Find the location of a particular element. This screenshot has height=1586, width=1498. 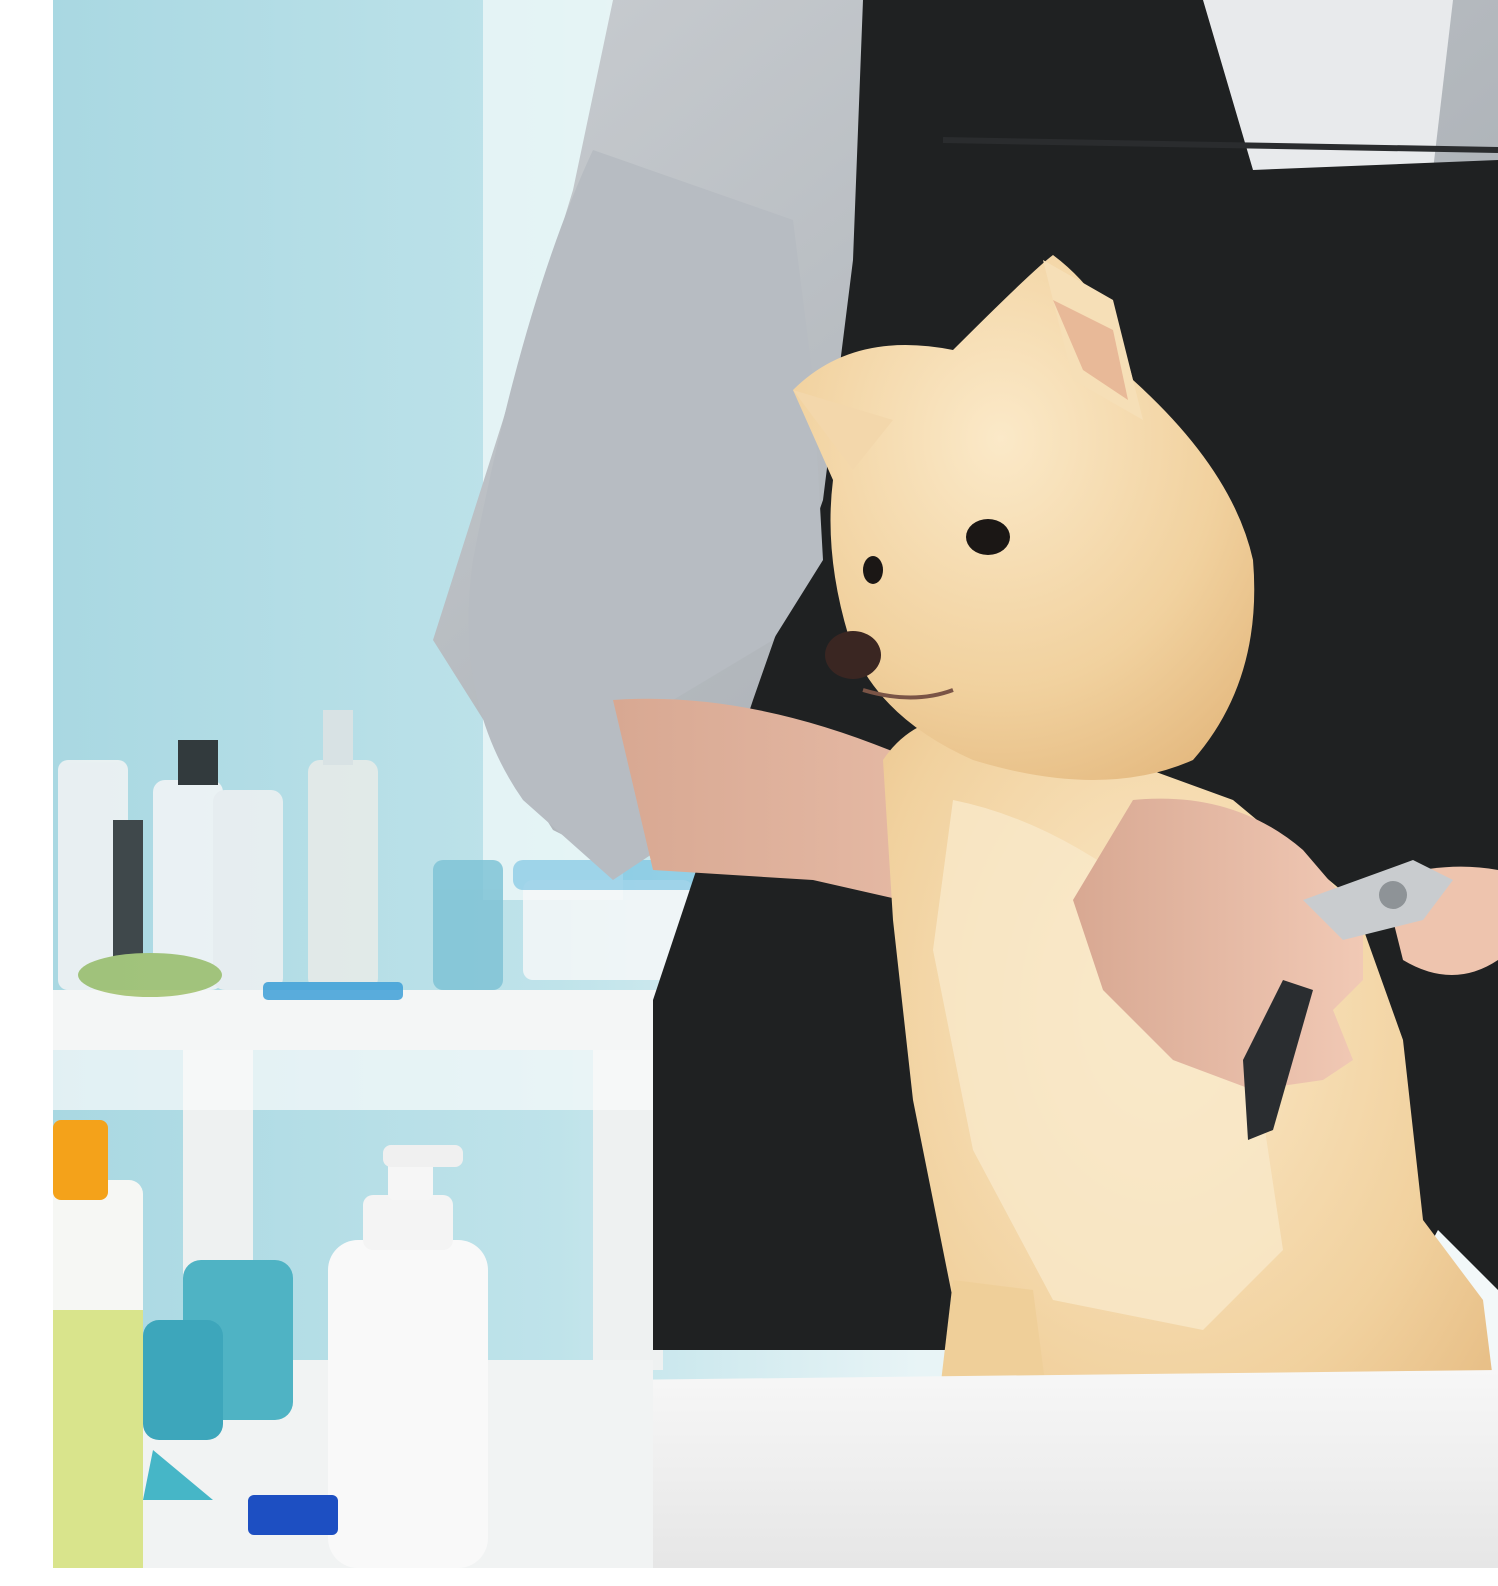

dog-eye-left is located at coordinates (873, 570).